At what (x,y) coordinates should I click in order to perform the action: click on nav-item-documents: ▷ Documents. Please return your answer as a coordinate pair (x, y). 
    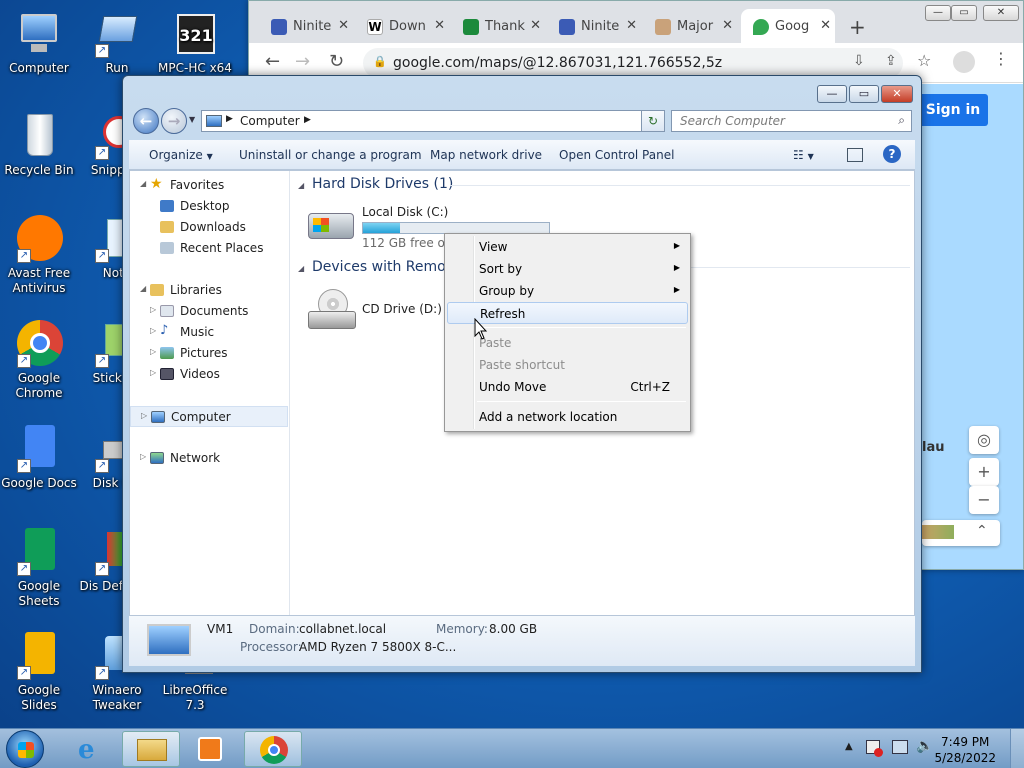
    Looking at the image, I should click on (209, 311).